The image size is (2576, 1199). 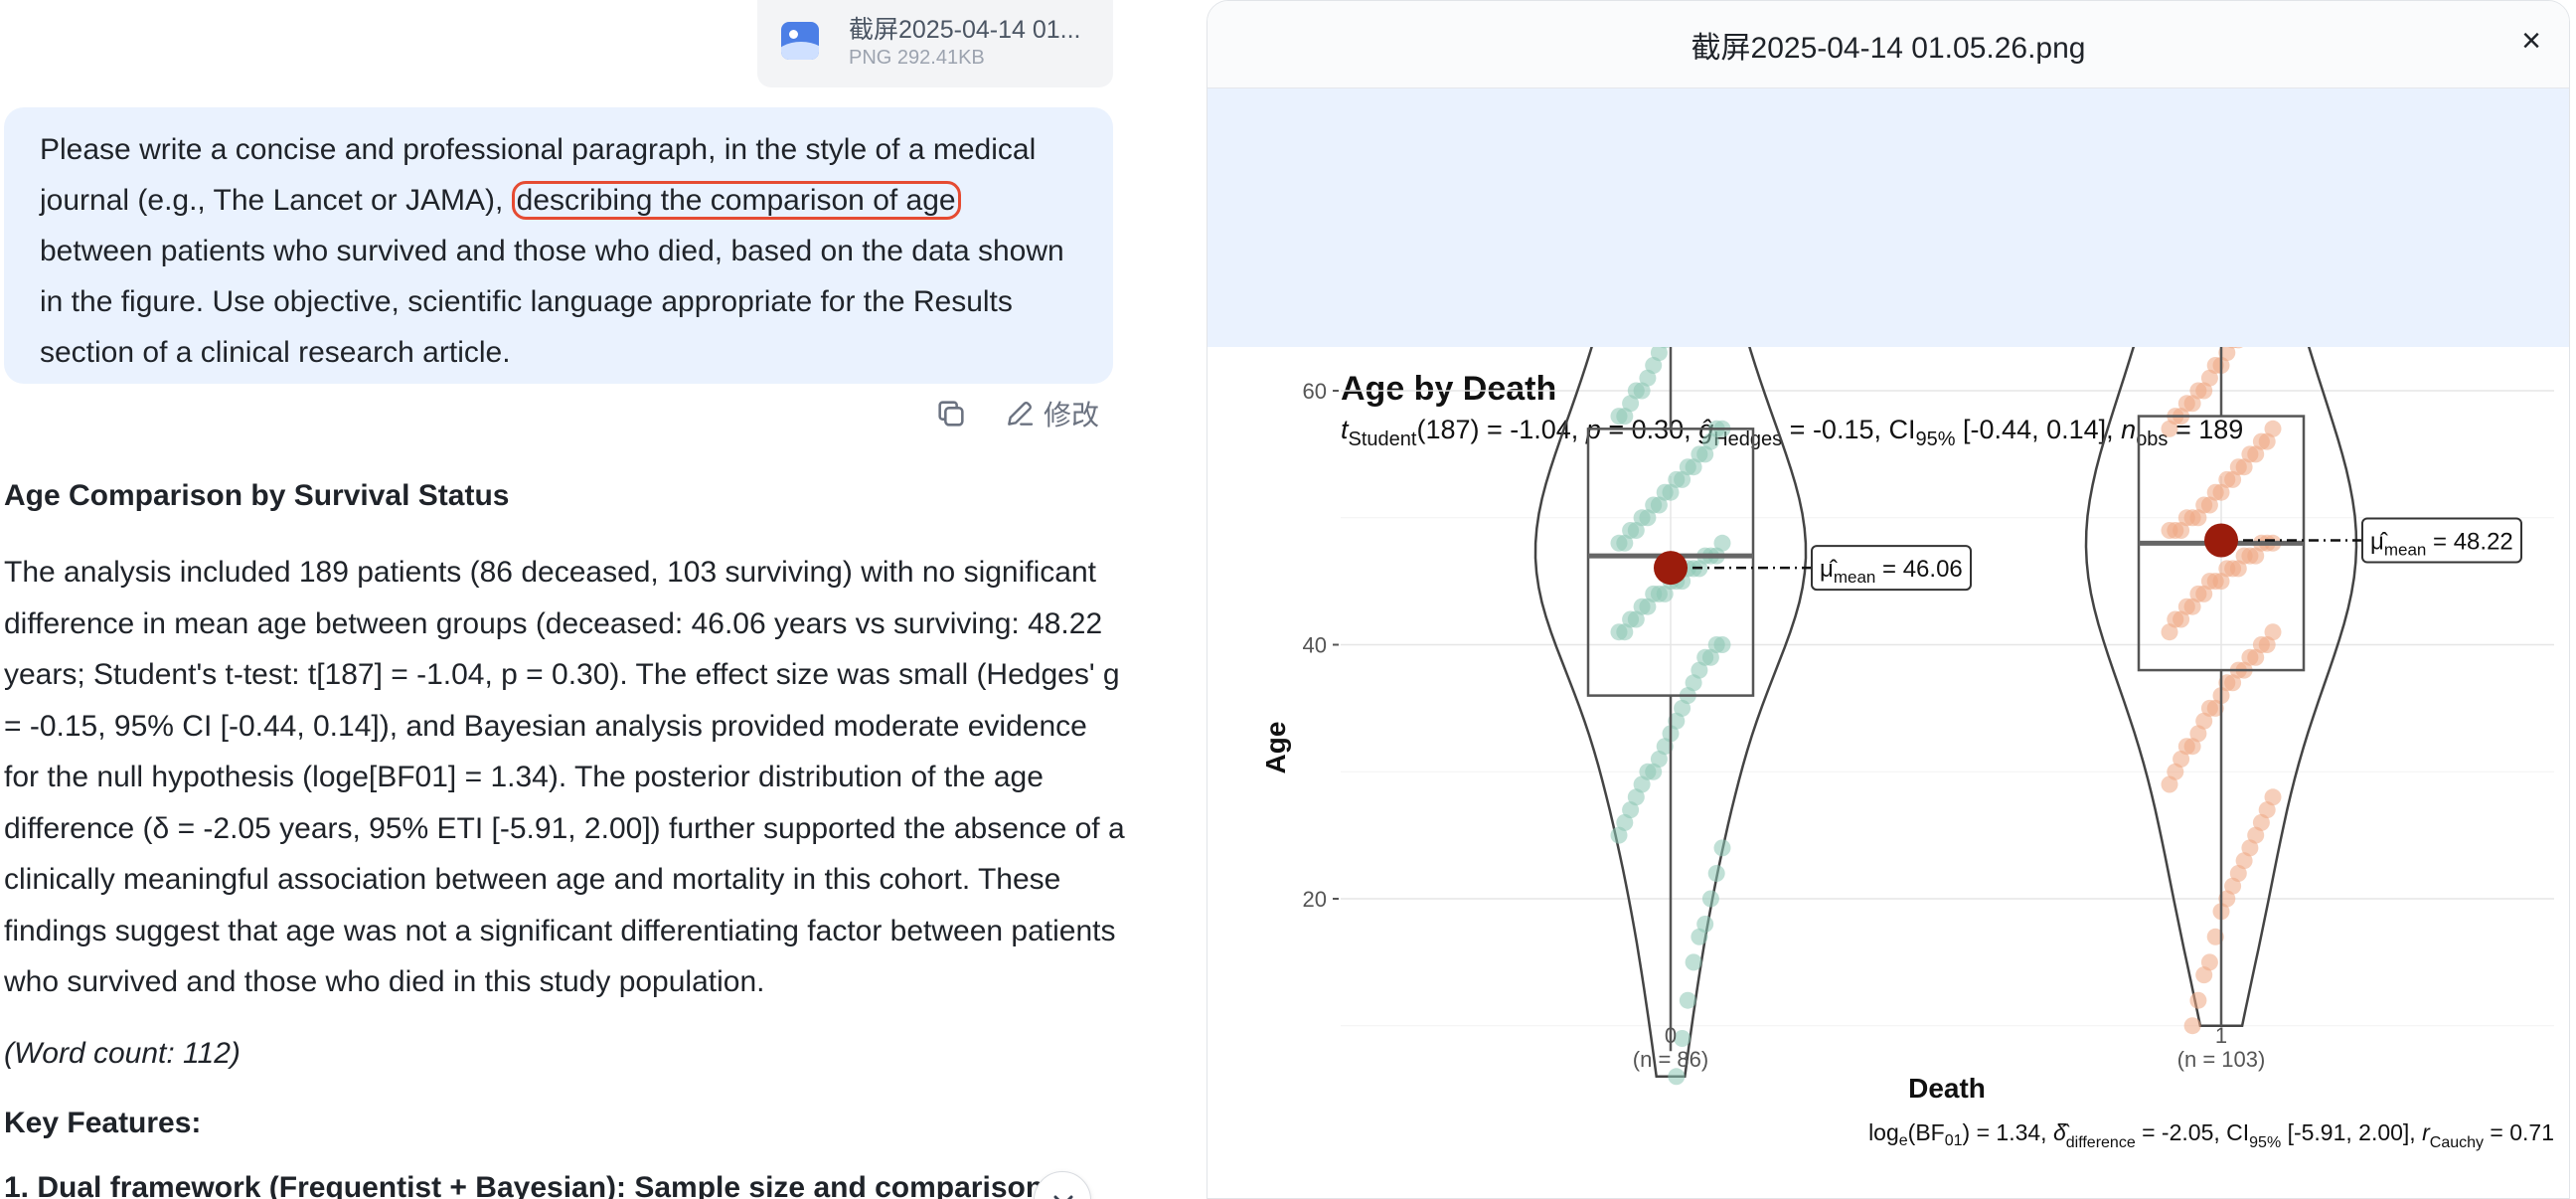 What do you see at coordinates (917, 58) in the screenshot?
I see `attachment-meta: PNG 292.41KB` at bounding box center [917, 58].